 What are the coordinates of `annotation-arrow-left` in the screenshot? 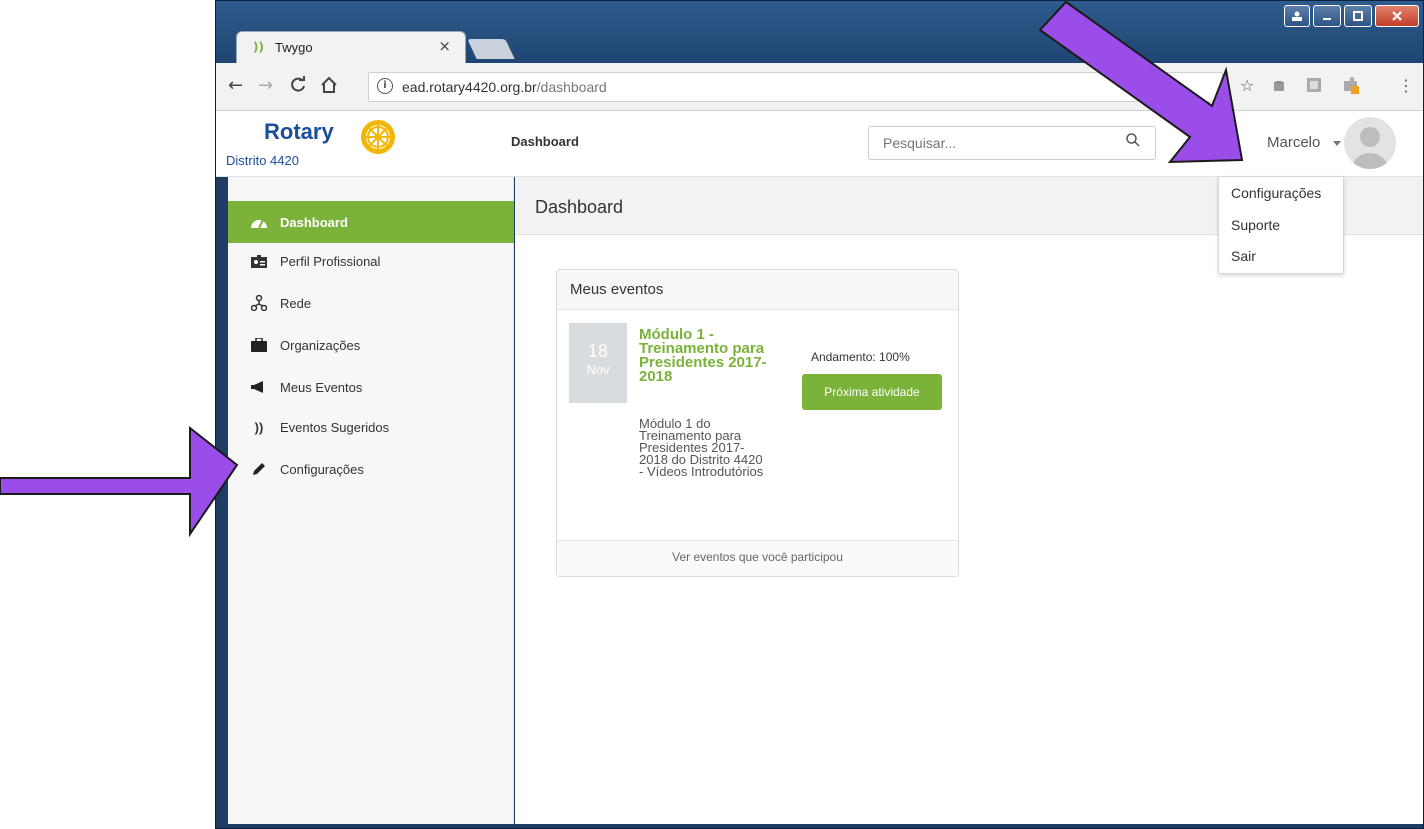 It's located at (119, 481).